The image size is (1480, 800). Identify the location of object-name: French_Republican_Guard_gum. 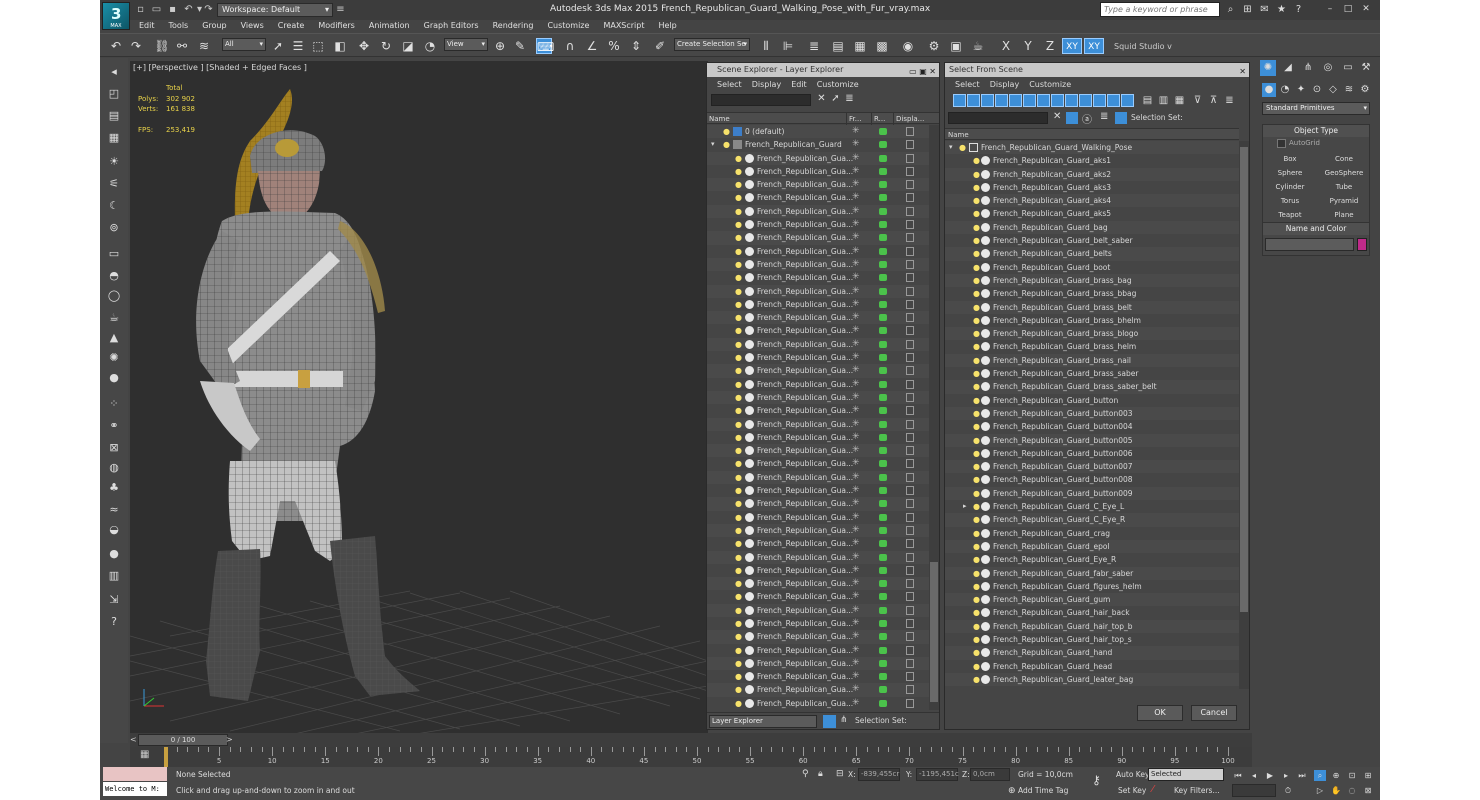
(1051, 599).